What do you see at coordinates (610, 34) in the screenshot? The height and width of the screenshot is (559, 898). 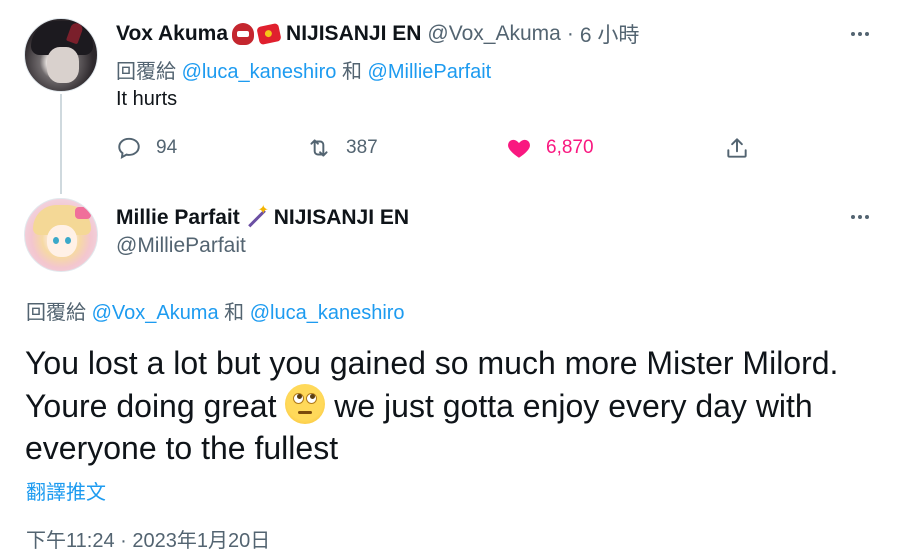 I see `relative-time: 6 小時` at bounding box center [610, 34].